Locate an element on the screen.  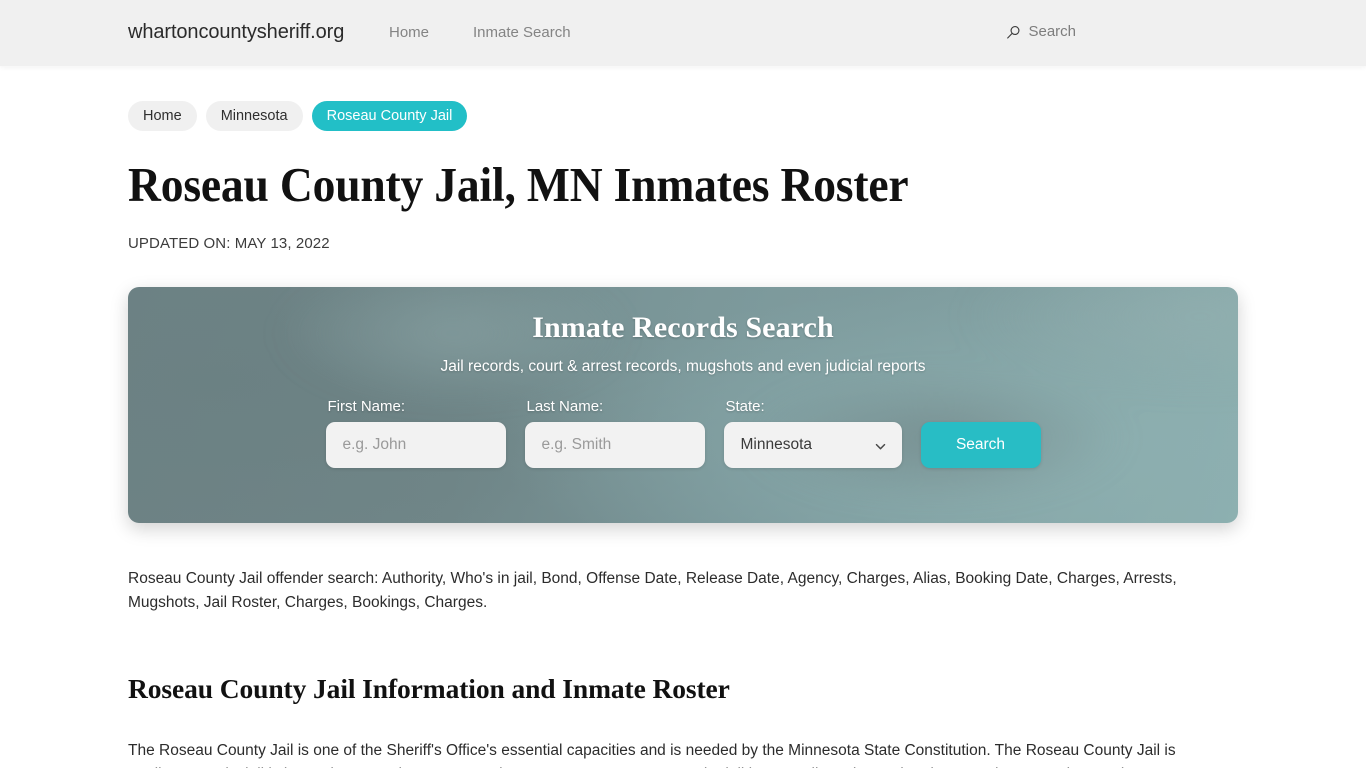
page-title: Roseau County Jail, MN Inmates Roster is located at coordinates (518, 184).